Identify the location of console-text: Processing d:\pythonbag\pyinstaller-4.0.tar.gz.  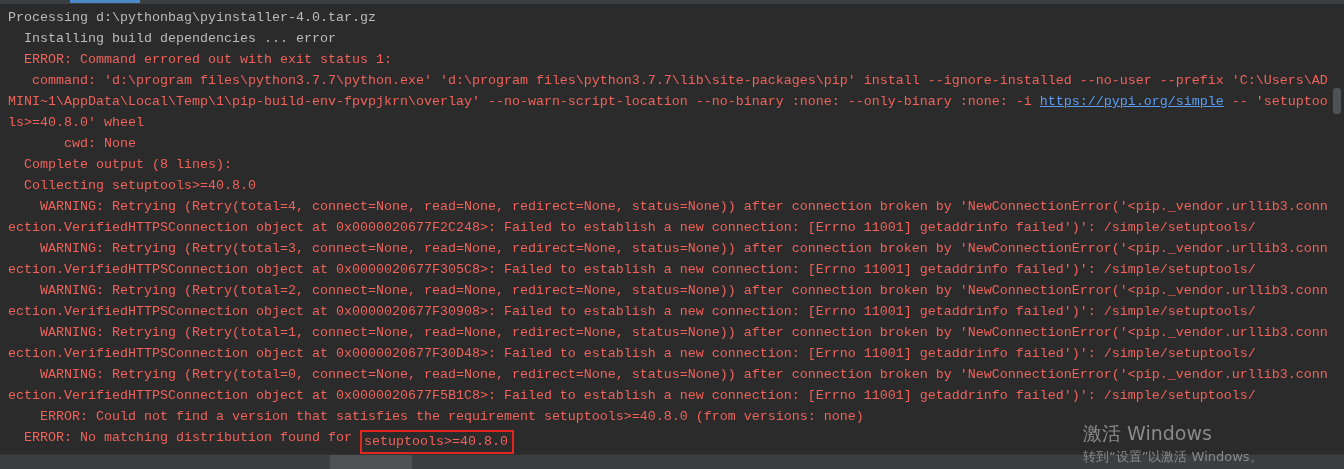
(192, 17).